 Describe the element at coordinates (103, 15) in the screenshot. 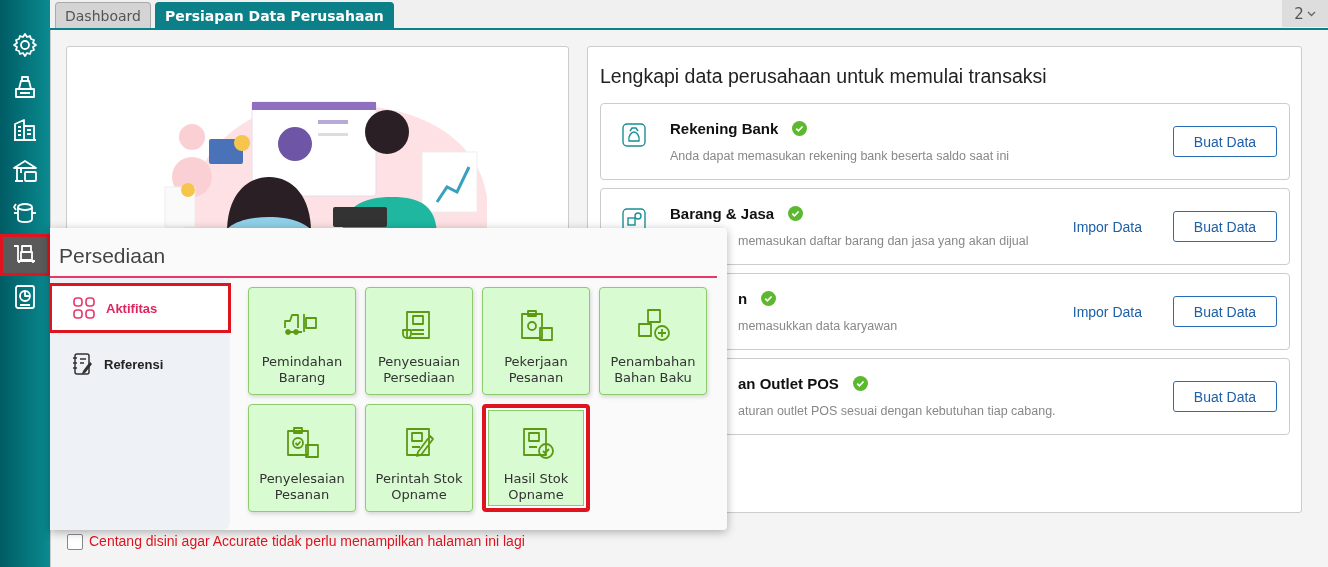

I see `tab: Dashboard` at that location.